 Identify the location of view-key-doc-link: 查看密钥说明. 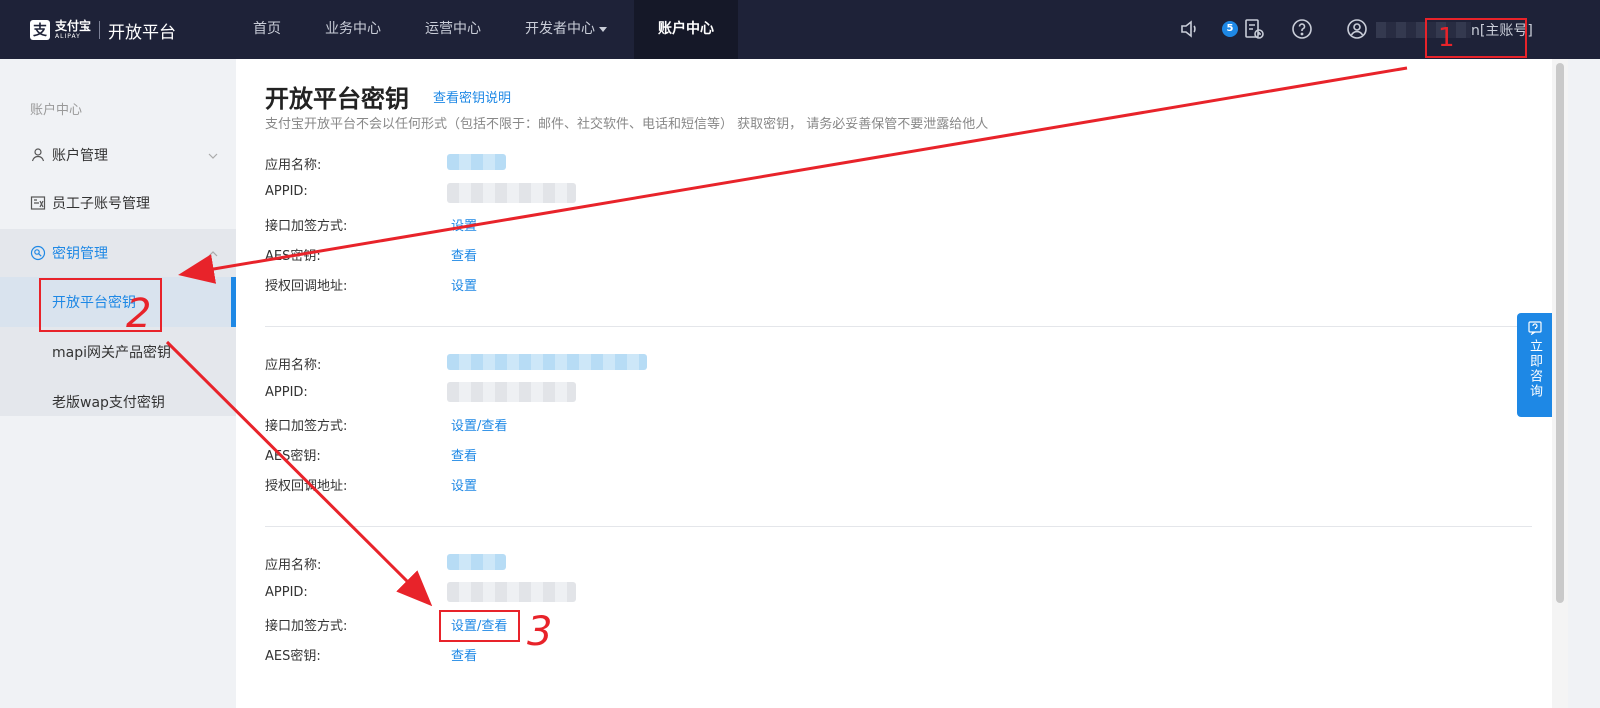
(472, 96).